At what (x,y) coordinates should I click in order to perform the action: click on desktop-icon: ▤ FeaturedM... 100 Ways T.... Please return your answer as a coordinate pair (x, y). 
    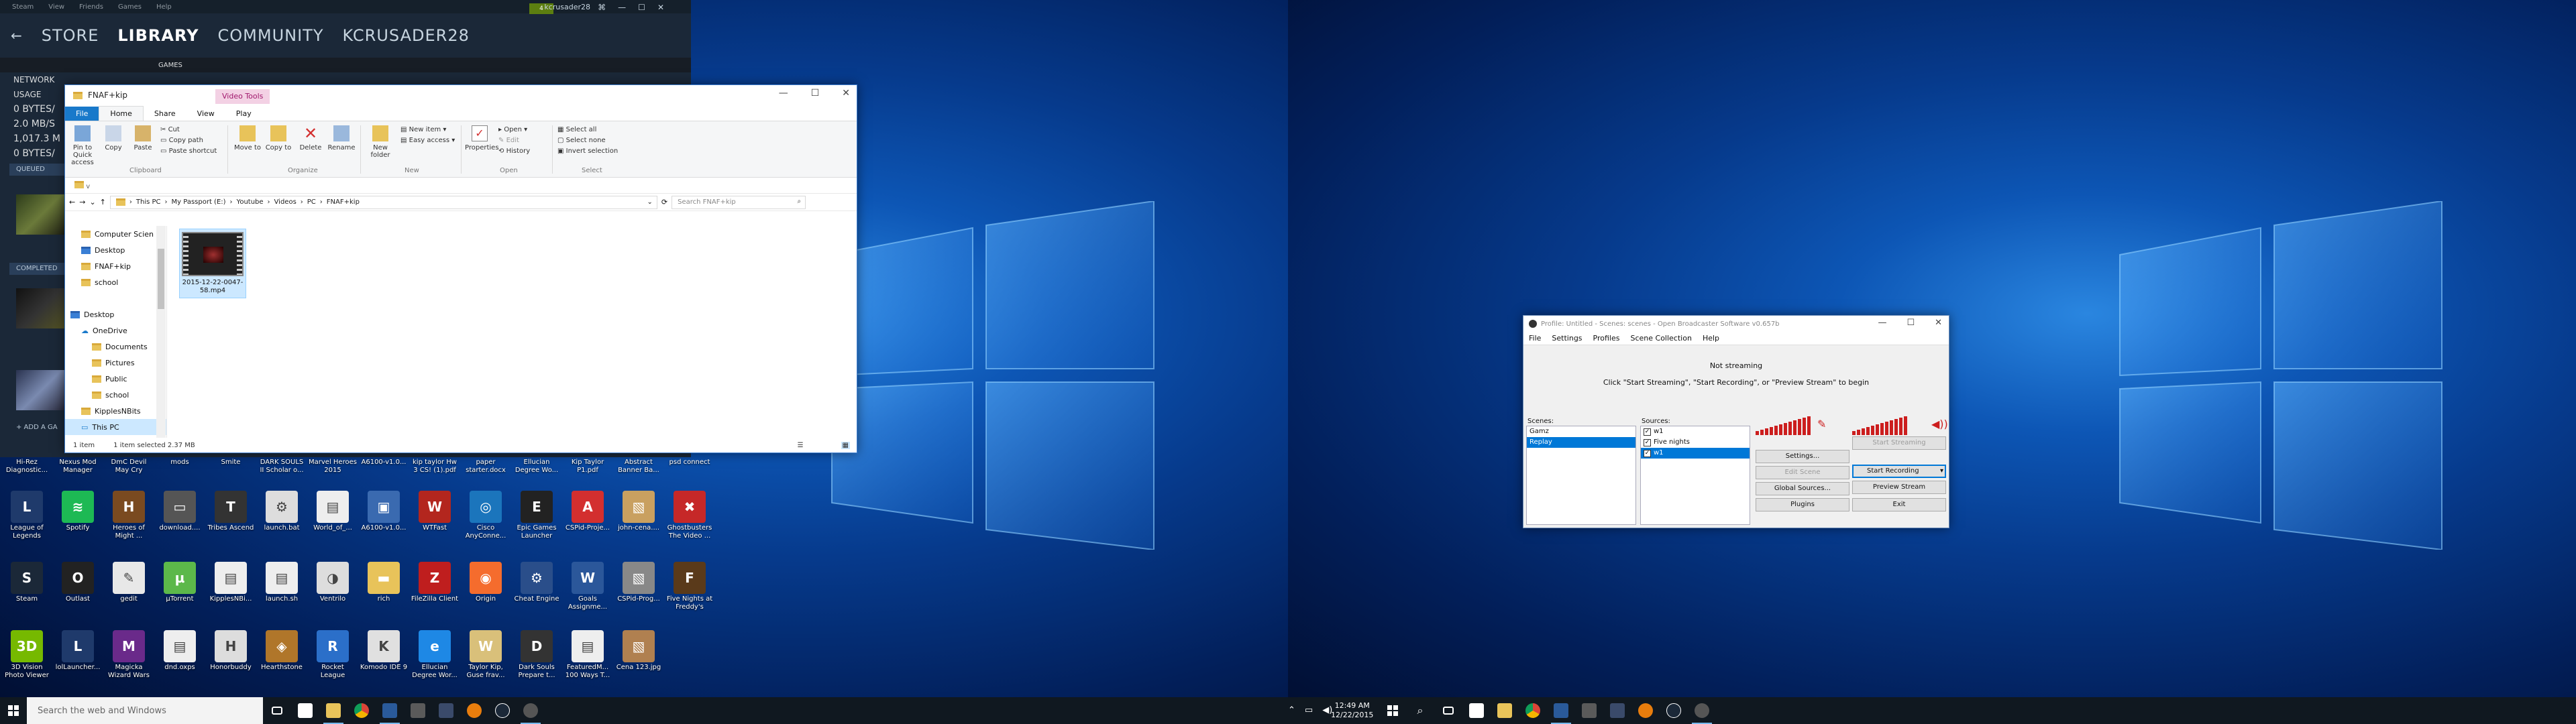
    Looking at the image, I should click on (588, 655).